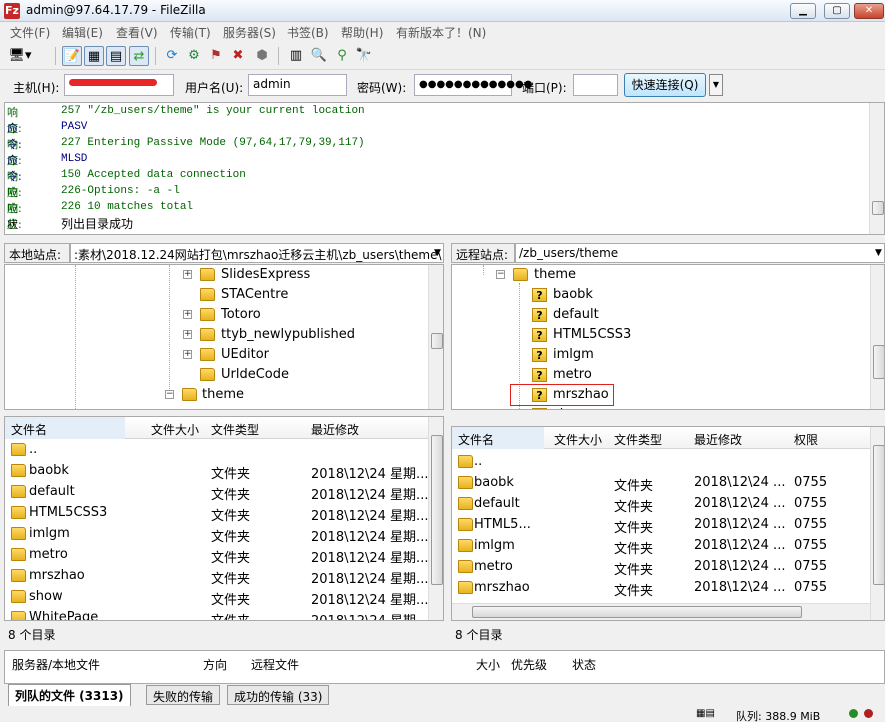 The width and height of the screenshot is (885, 722). Describe the element at coordinates (69, 695) in the screenshot. I see `tab-queued-files: 列队的文件 (3313)` at that location.